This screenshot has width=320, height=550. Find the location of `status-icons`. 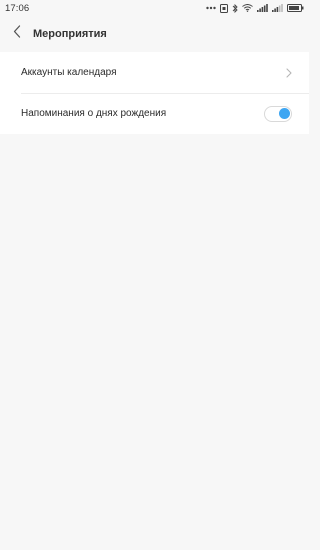

status-icons is located at coordinates (255, 8).